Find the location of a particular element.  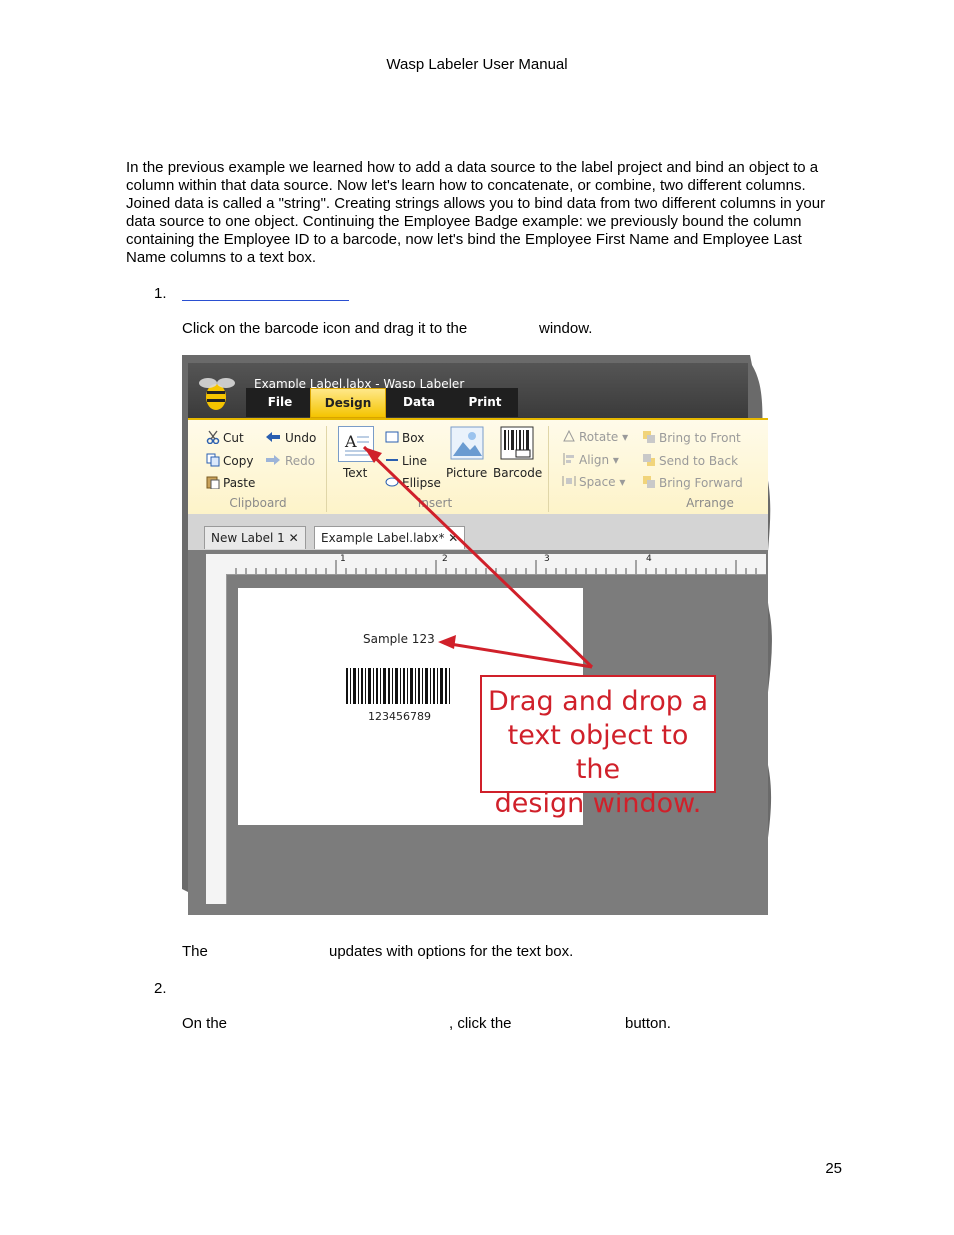

after-image-text-b: updates with options for the text box. is located at coordinates (451, 951).